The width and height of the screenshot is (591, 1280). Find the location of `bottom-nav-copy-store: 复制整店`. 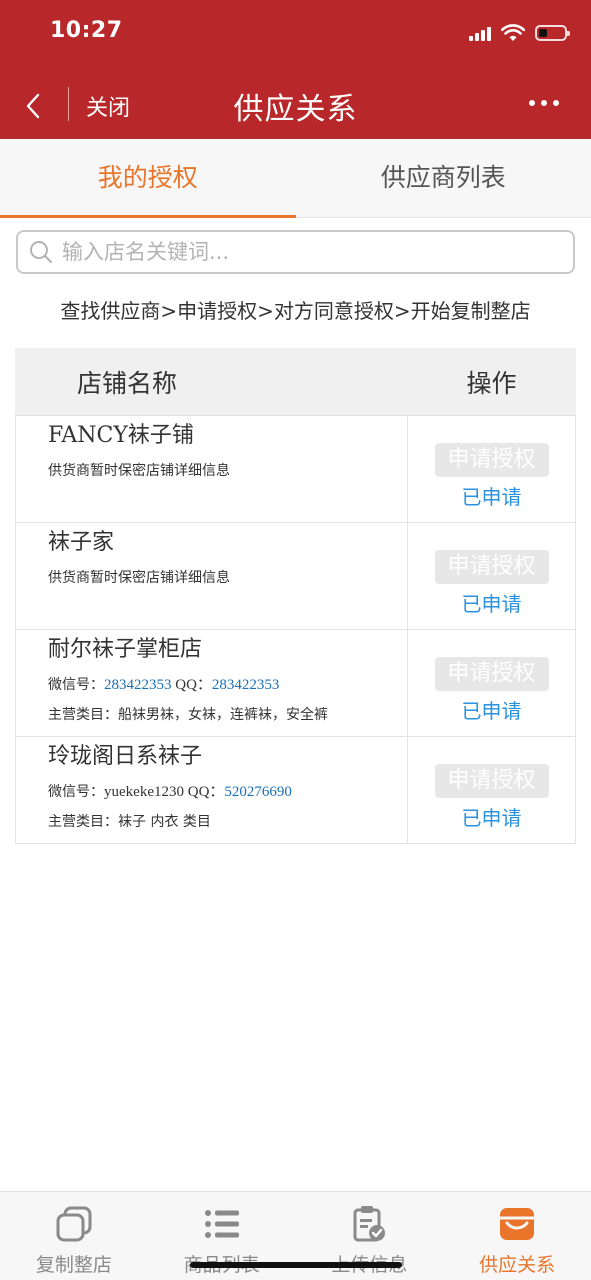

bottom-nav-copy-store: 复制整店 is located at coordinates (74, 1236).